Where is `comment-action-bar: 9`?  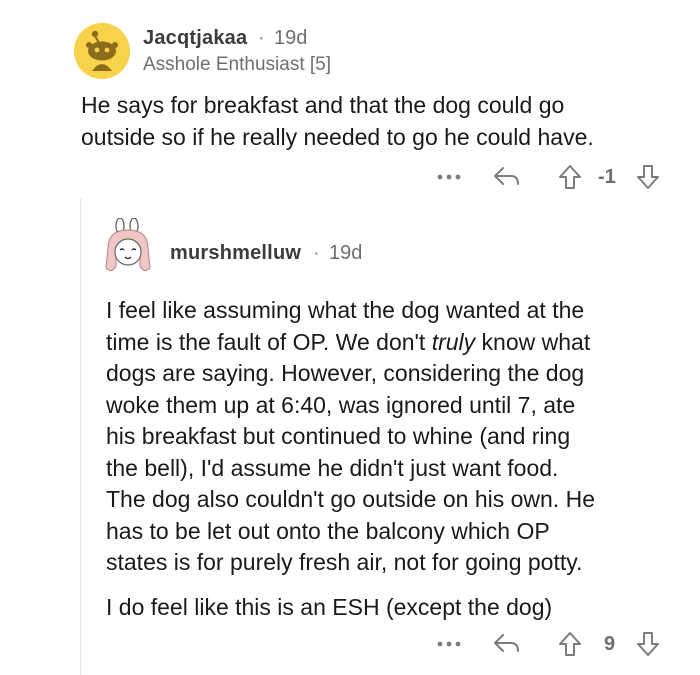 comment-action-bar: 9 is located at coordinates (550, 644).